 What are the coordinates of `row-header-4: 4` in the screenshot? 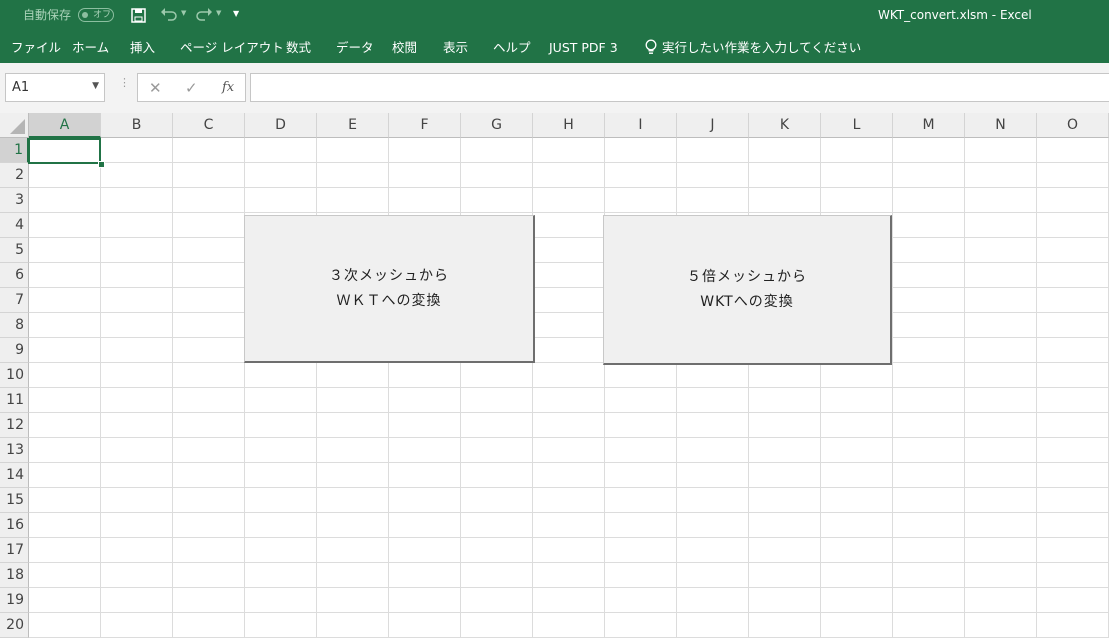 It's located at (14, 225).